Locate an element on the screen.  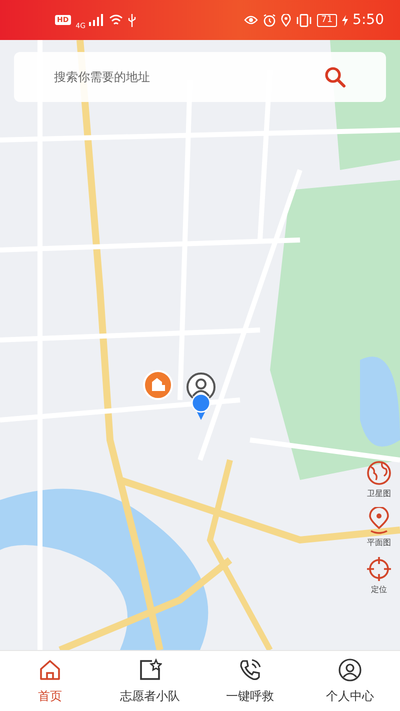
nav-tab: 个人中心 is located at coordinates (350, 681).